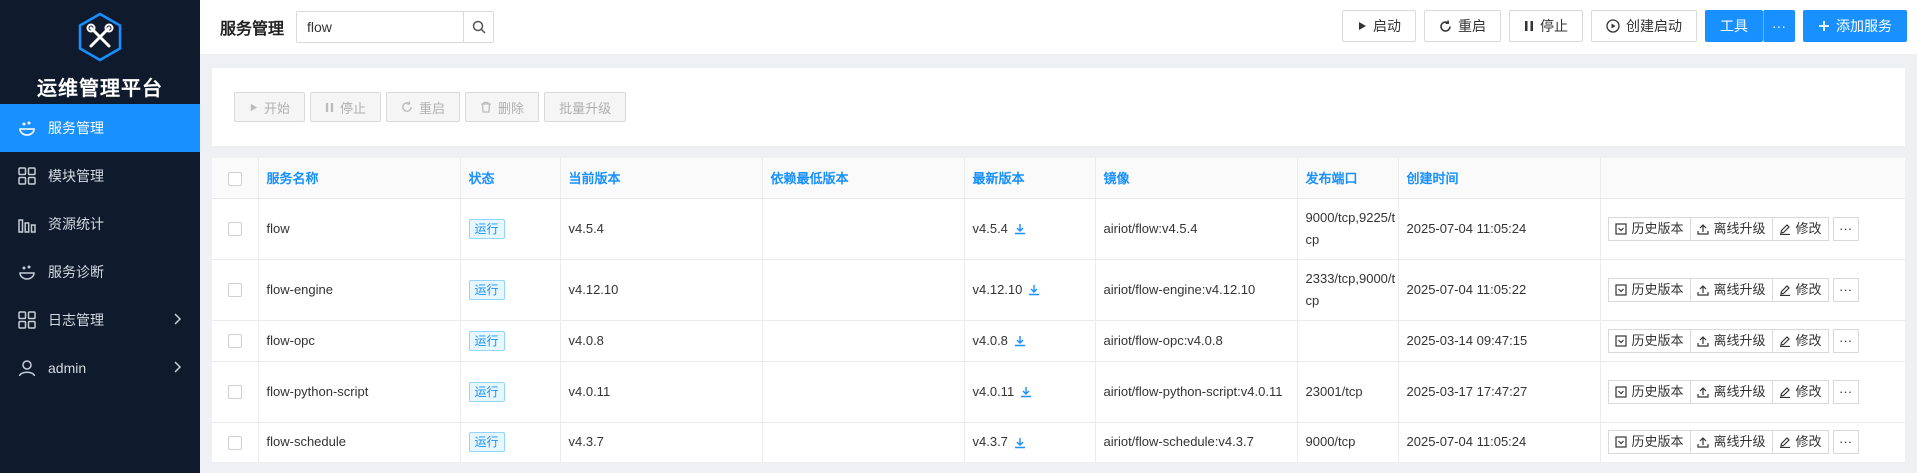 This screenshot has height=473, width=1917. What do you see at coordinates (359, 392) in the screenshot?
I see `service-name: flow-python-script` at bounding box center [359, 392].